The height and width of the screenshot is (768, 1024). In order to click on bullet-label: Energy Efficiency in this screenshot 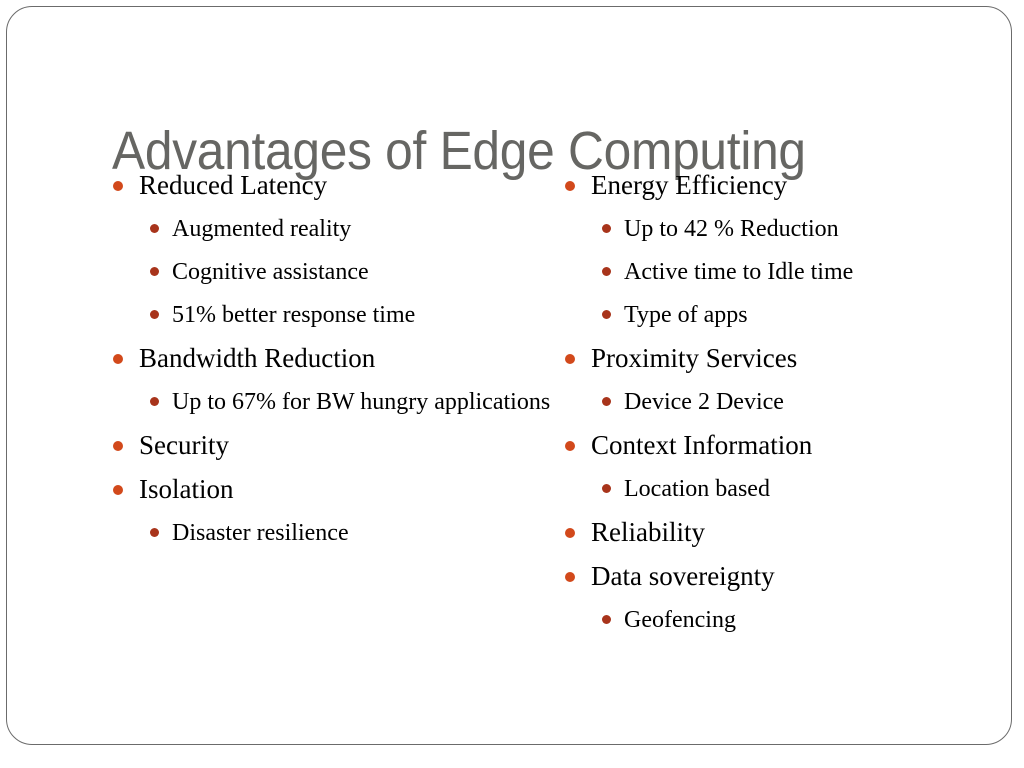, I will do `click(689, 185)`.